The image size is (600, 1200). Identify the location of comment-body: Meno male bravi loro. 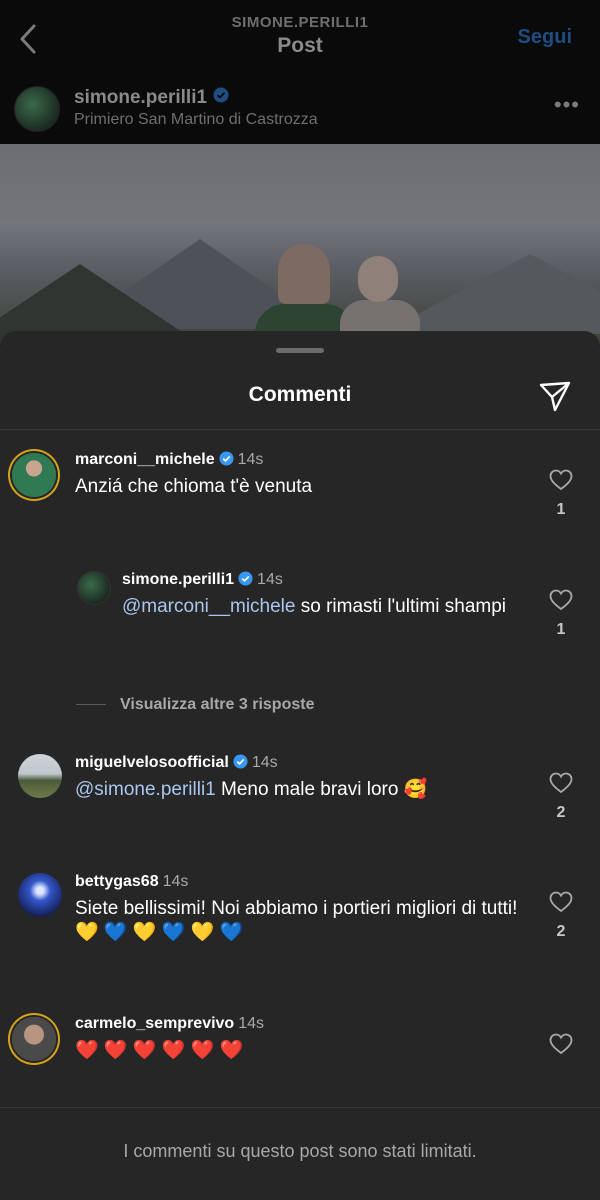
(310, 789).